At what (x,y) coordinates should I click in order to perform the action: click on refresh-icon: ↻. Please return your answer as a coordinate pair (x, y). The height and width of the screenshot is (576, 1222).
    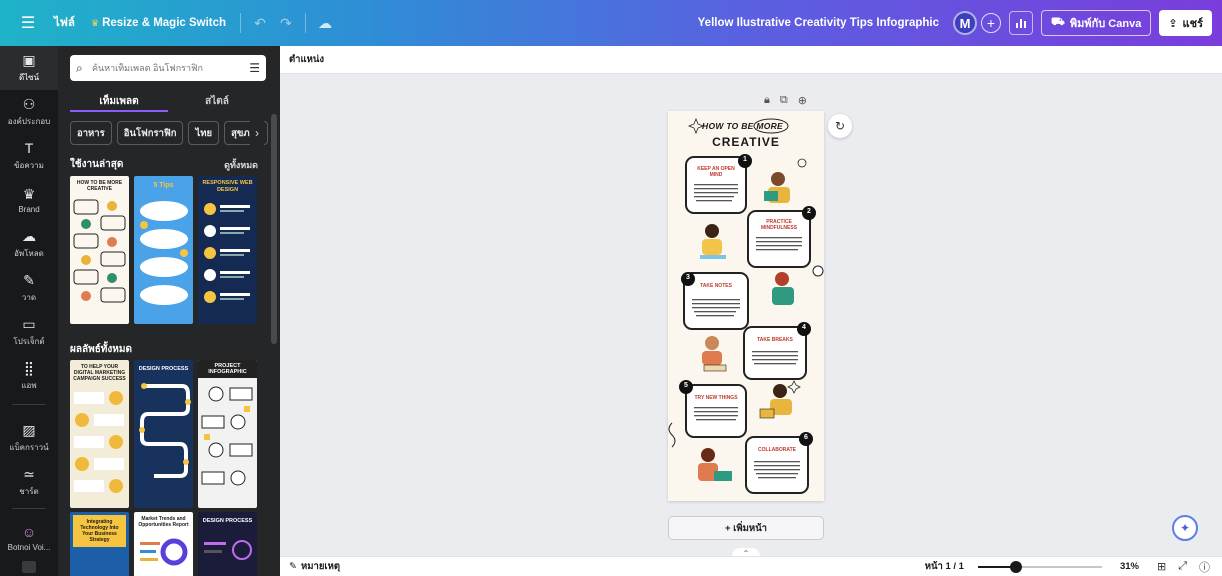
    Looking at the image, I should click on (840, 126).